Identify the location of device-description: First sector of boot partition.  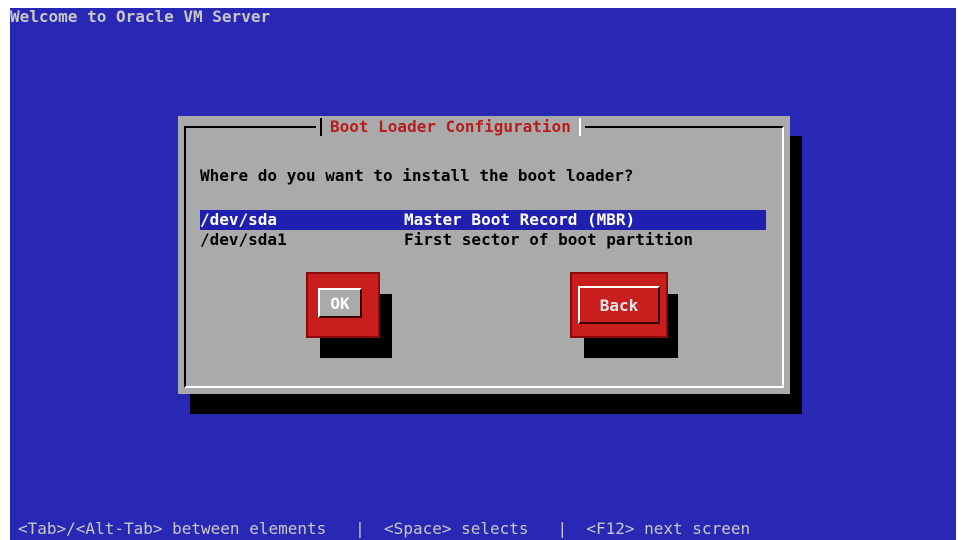
(548, 239).